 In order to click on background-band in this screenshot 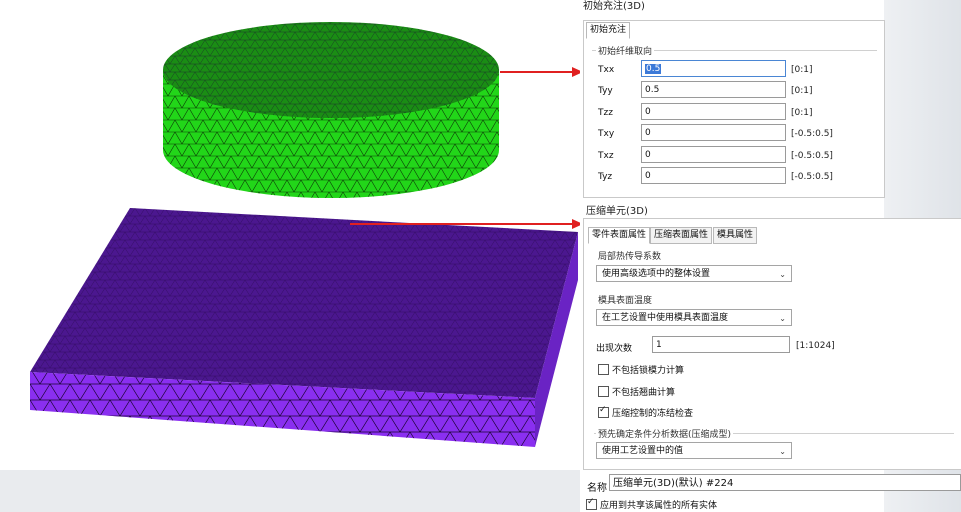, I will do `click(290, 491)`.